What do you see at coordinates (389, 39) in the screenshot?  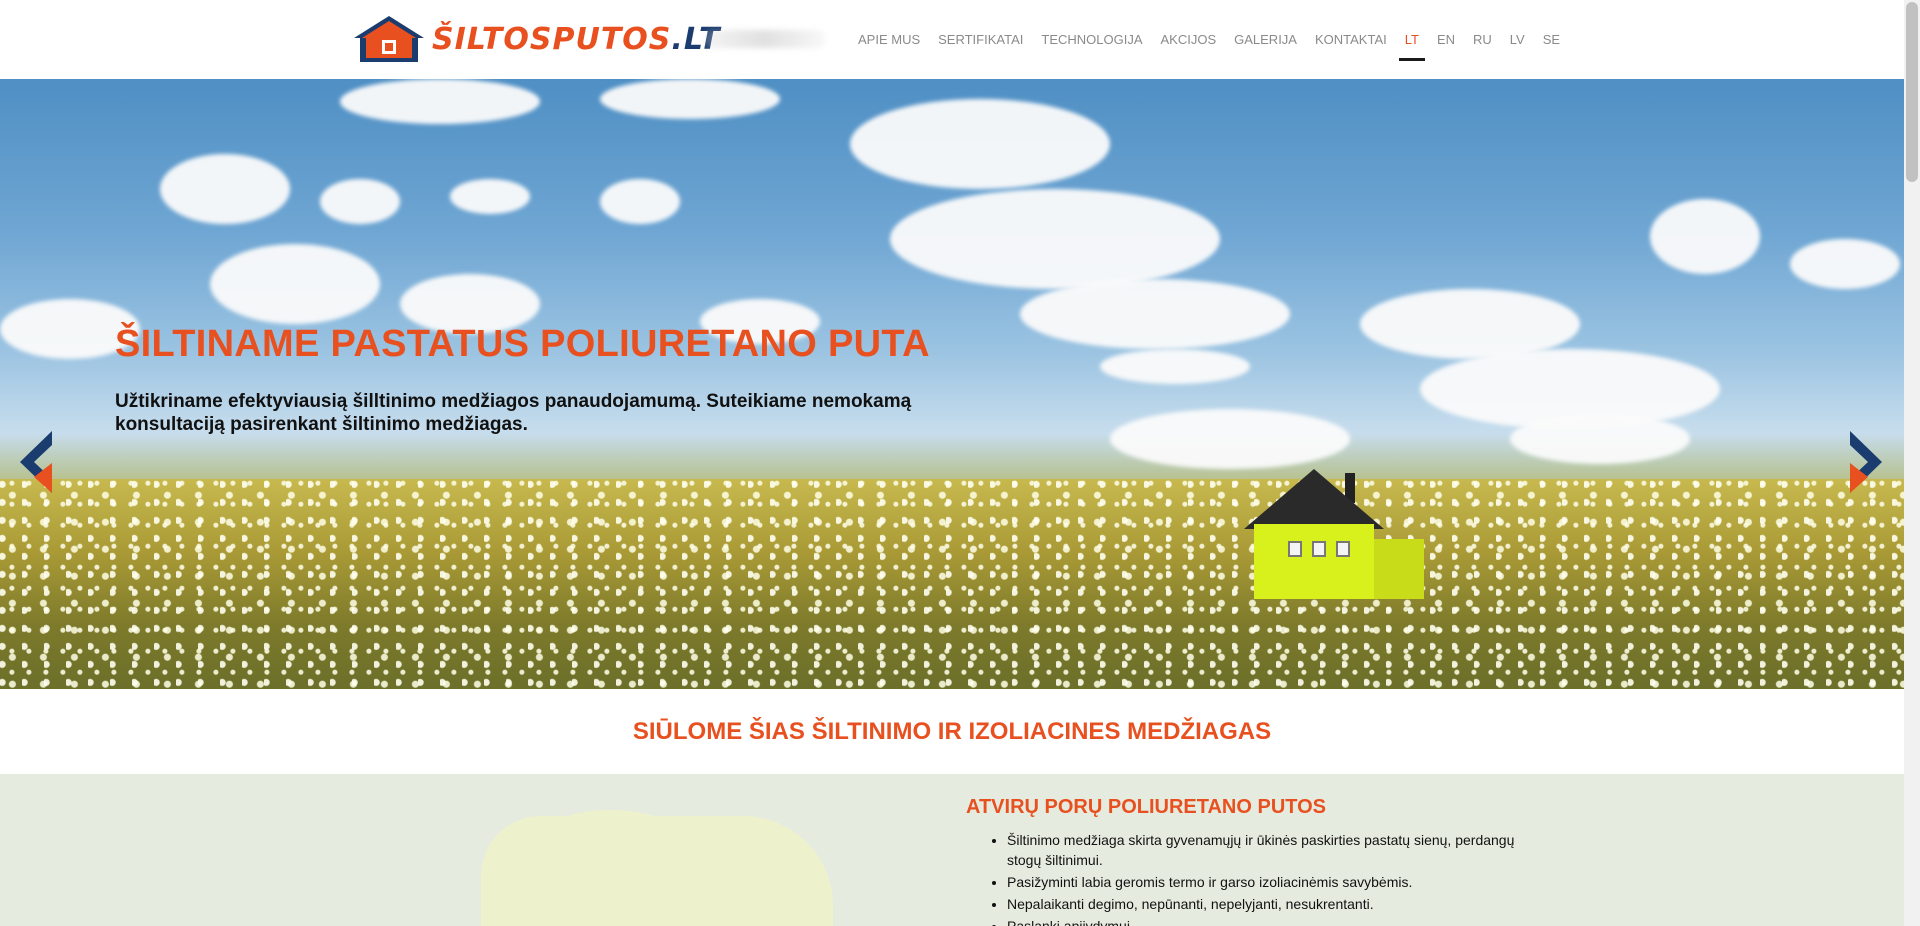 I see `house-logo-icon` at bounding box center [389, 39].